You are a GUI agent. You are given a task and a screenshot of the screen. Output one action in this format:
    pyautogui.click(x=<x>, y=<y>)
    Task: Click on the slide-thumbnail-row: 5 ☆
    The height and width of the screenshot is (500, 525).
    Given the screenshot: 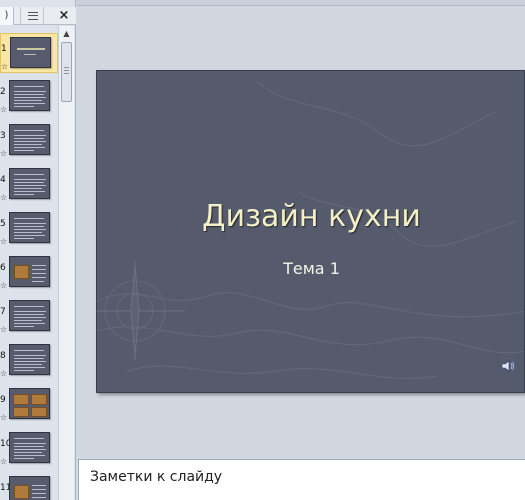 What is the action you would take?
    pyautogui.click(x=29, y=229)
    